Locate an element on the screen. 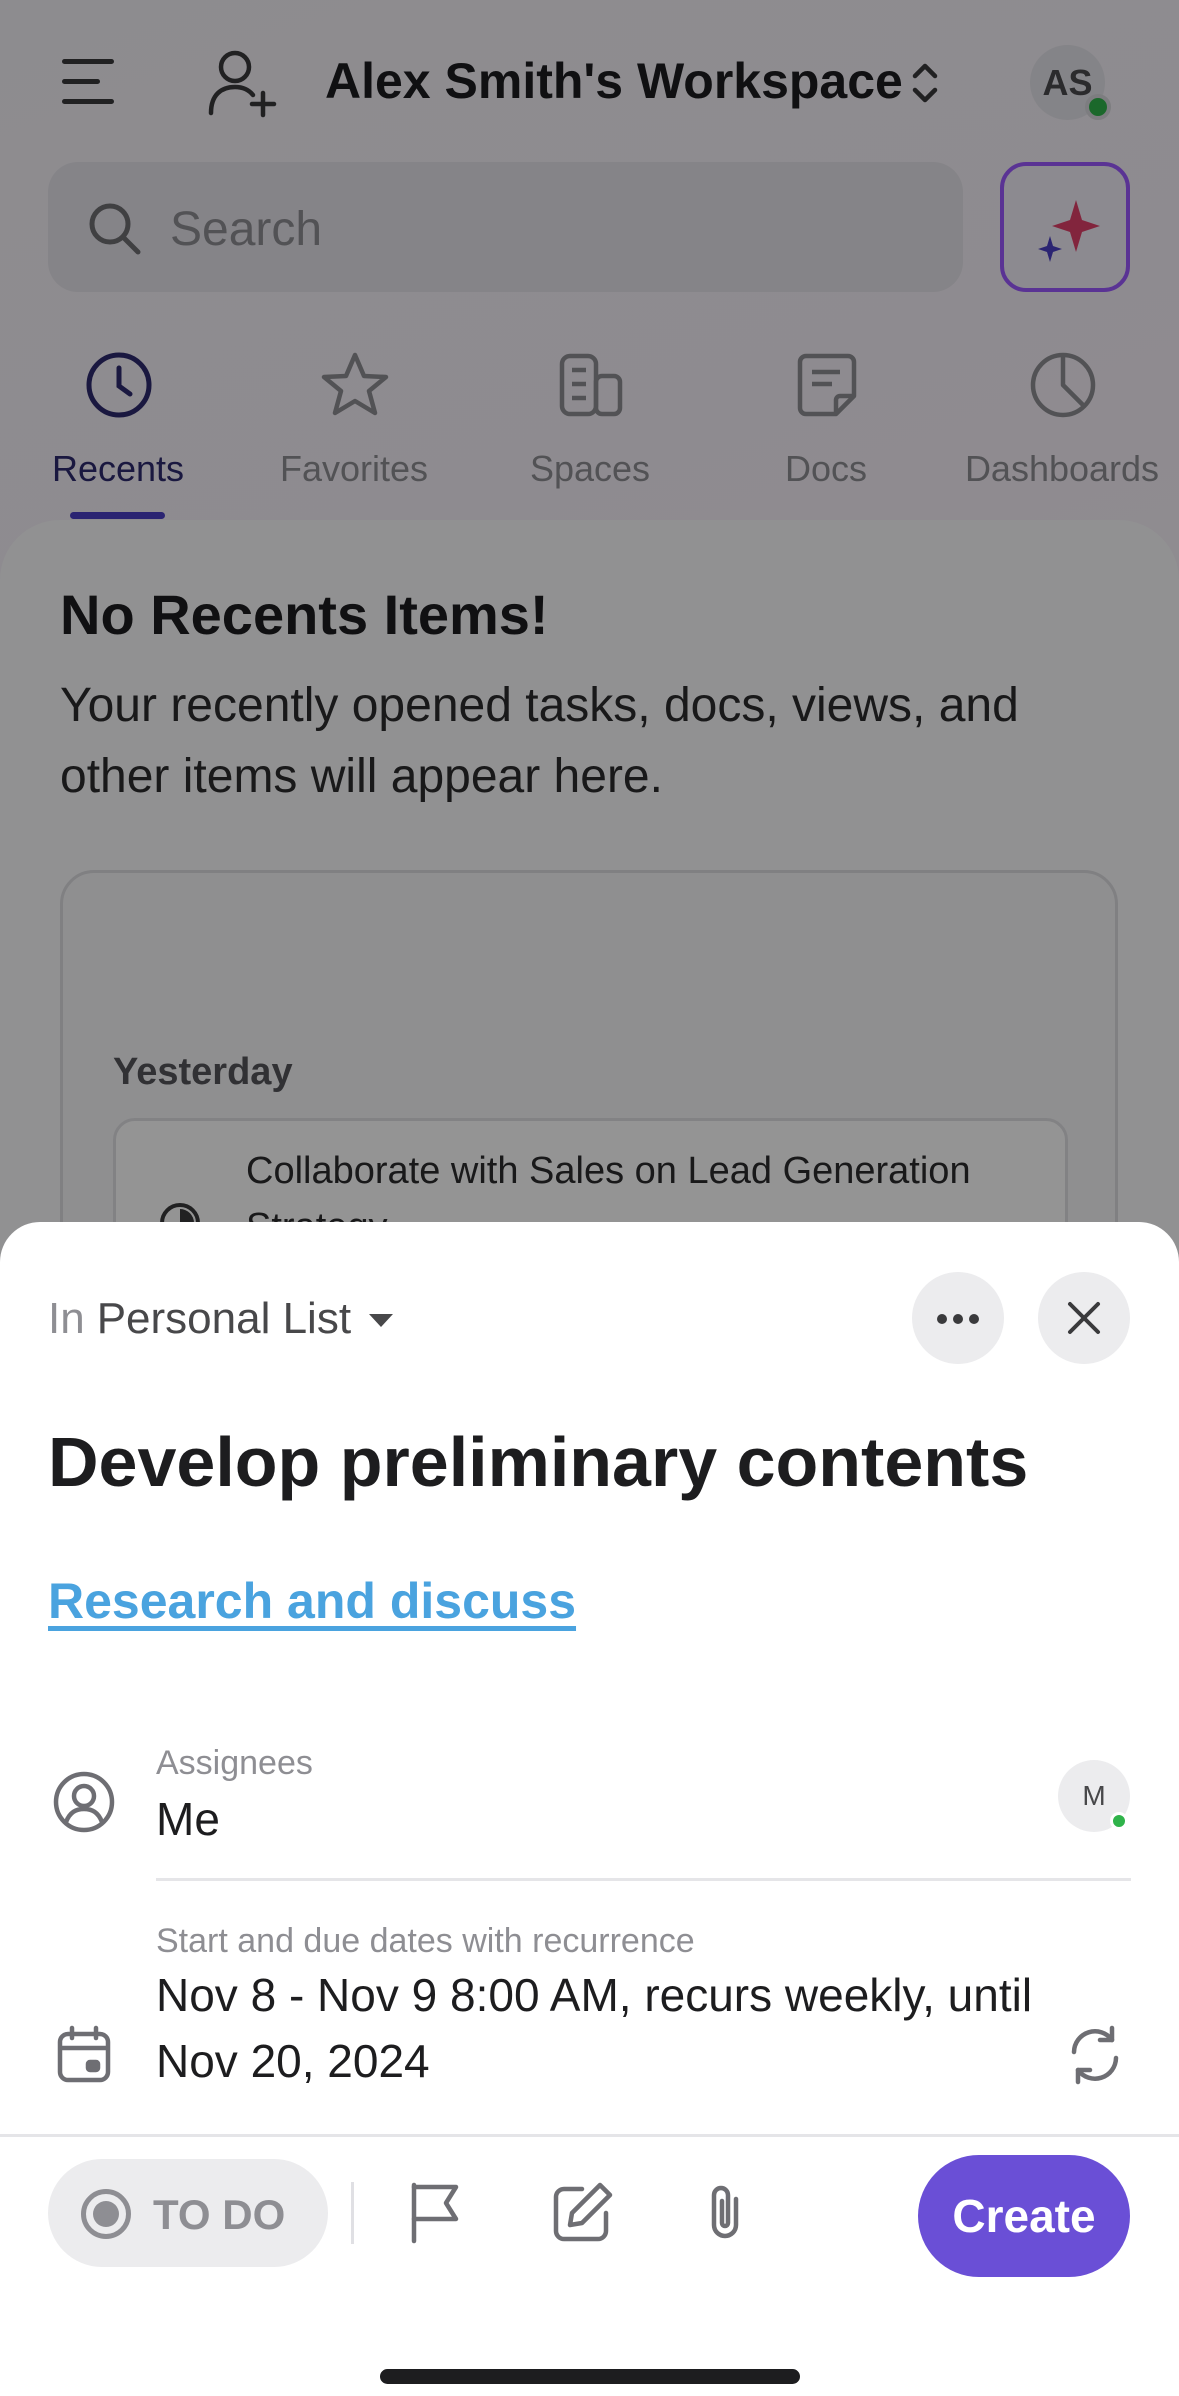 This screenshot has height=2396, width=1179. calendar-icon is located at coordinates (84, 2054).